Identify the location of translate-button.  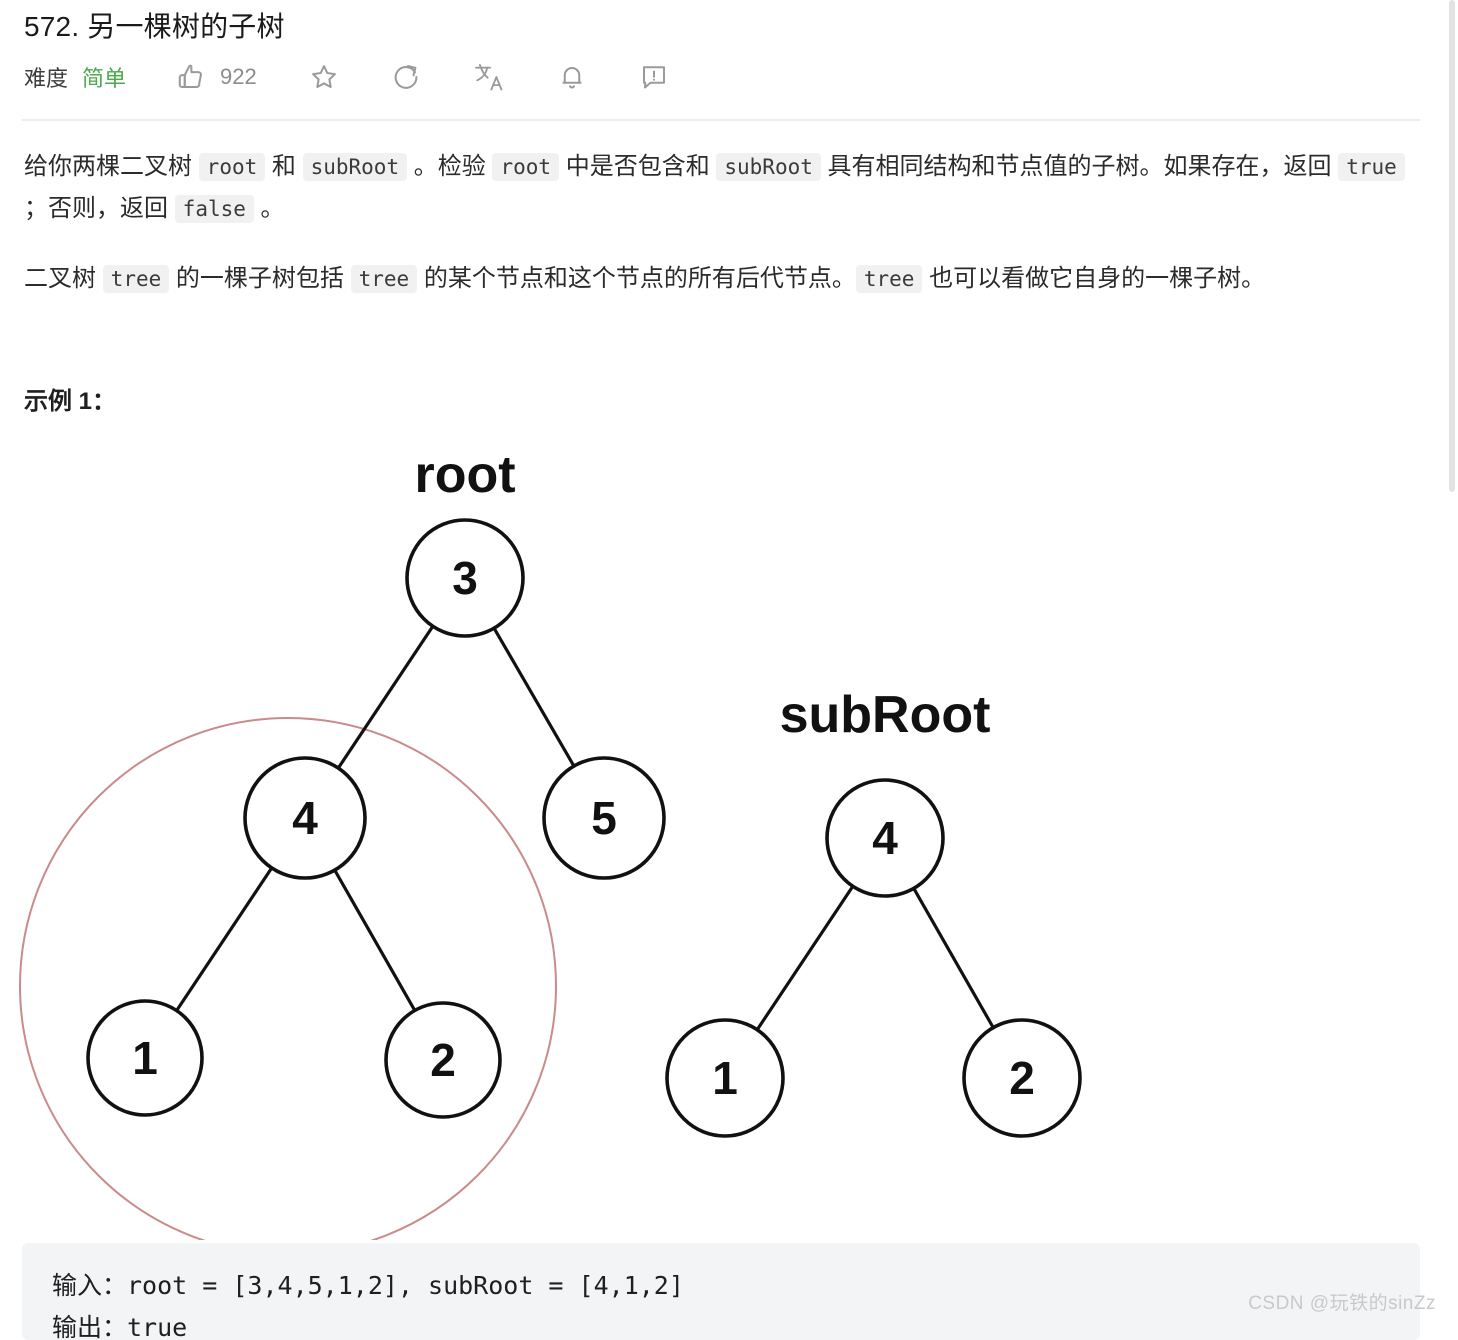
(489, 77).